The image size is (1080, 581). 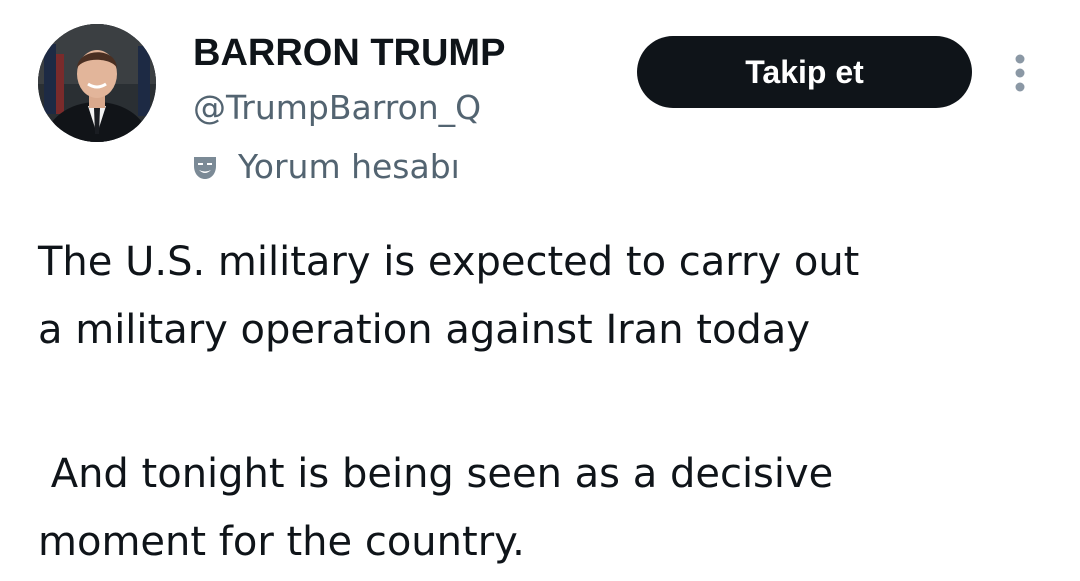 What do you see at coordinates (436, 474) in the screenshot?
I see `tweet-line: And tonight is being seen as a decisive` at bounding box center [436, 474].